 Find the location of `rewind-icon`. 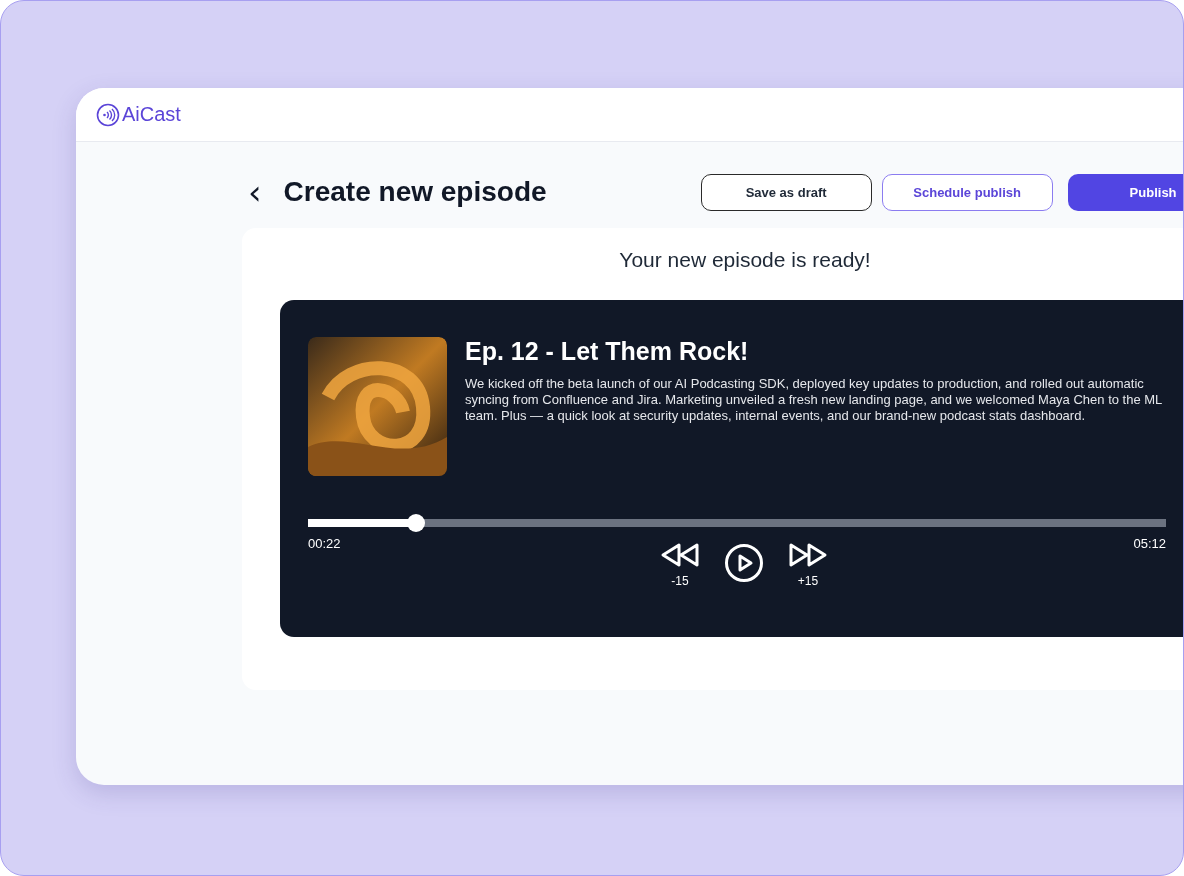

rewind-icon is located at coordinates (680, 555).